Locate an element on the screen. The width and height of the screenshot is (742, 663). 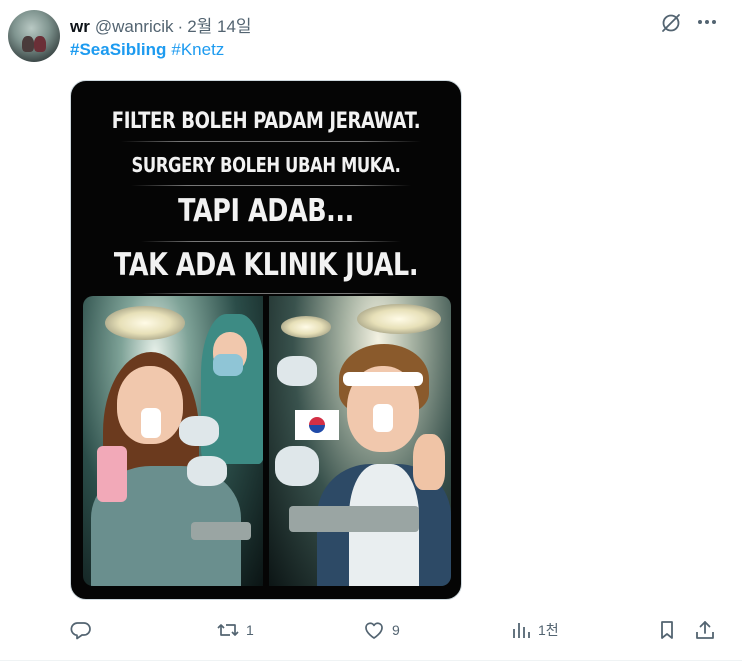
views-icon is located at coordinates (521, 630).